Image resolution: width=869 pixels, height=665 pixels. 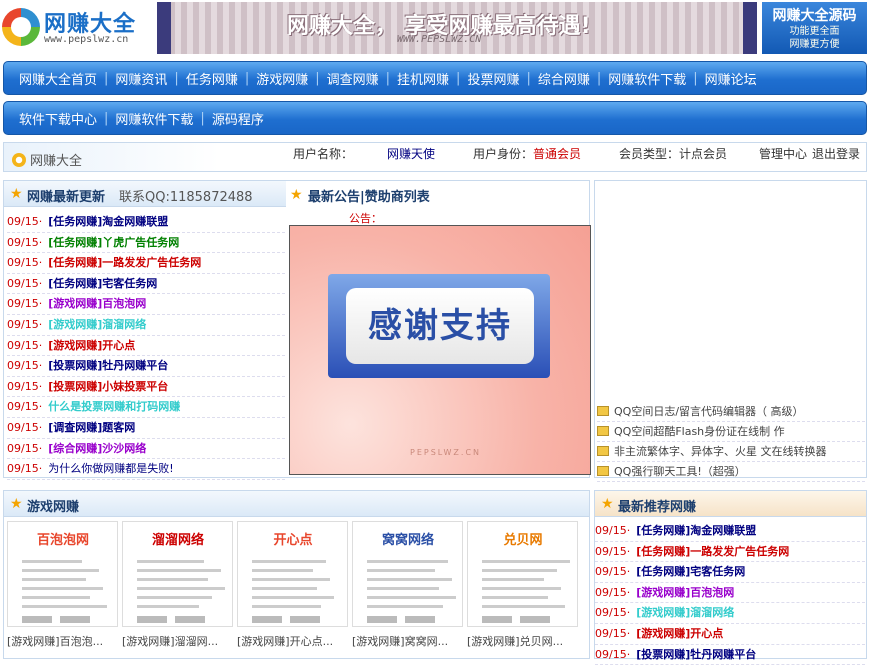 I want to click on game-logo: 兑贝网, so click(x=523, y=540).